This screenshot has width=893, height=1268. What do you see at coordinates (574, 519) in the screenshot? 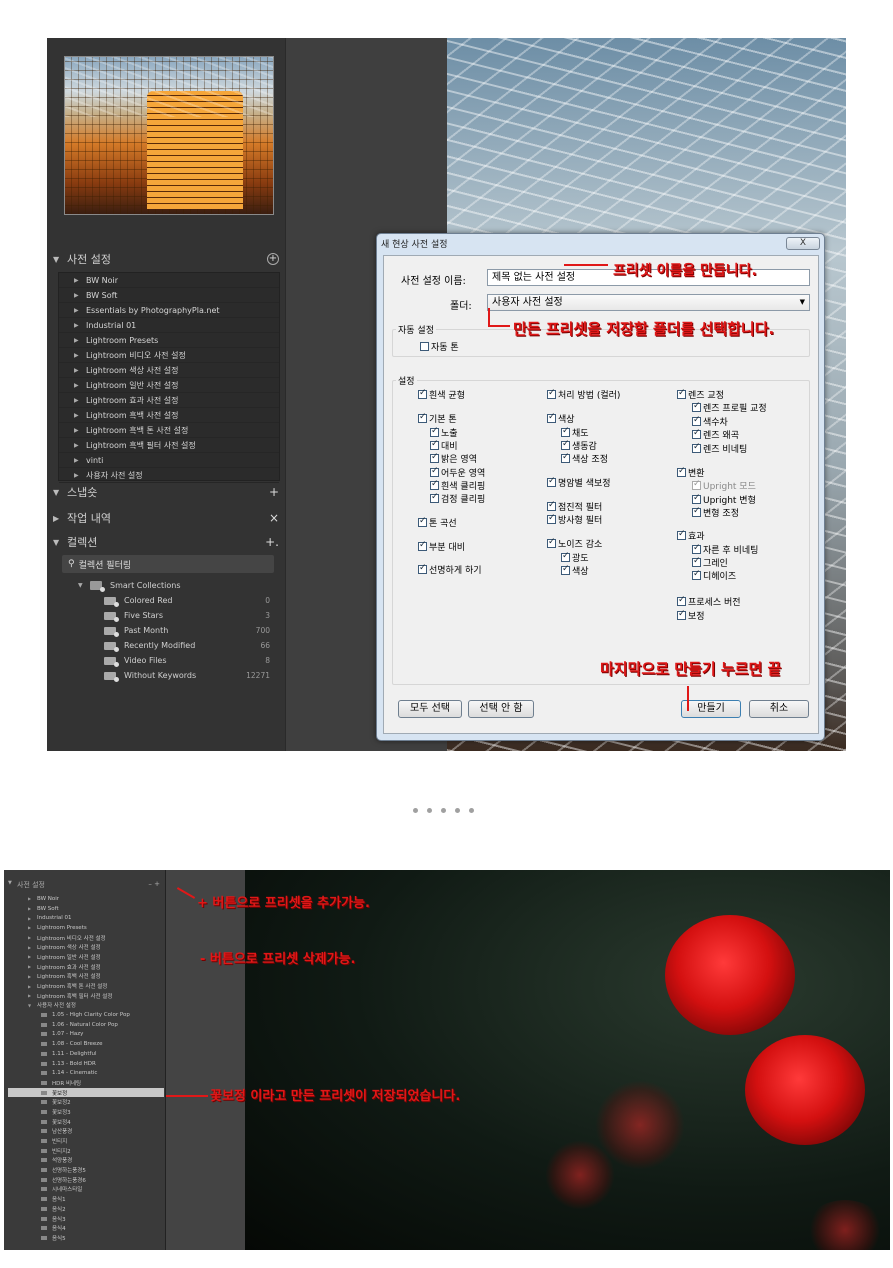
I see `radial-filter-checkbox: 방사형 필터` at bounding box center [574, 519].